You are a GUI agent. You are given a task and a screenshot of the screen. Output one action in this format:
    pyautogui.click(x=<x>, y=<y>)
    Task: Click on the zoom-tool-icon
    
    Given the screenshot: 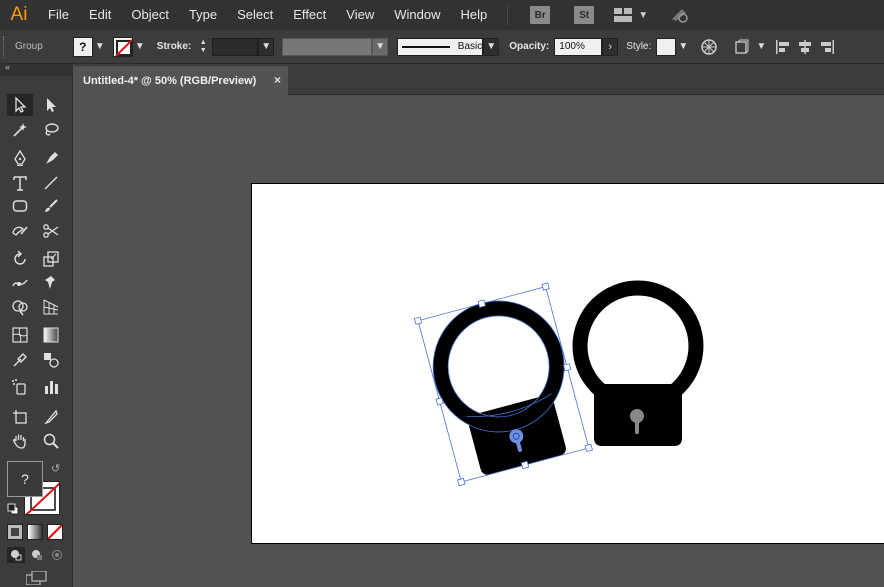 What is the action you would take?
    pyautogui.click(x=51, y=441)
    